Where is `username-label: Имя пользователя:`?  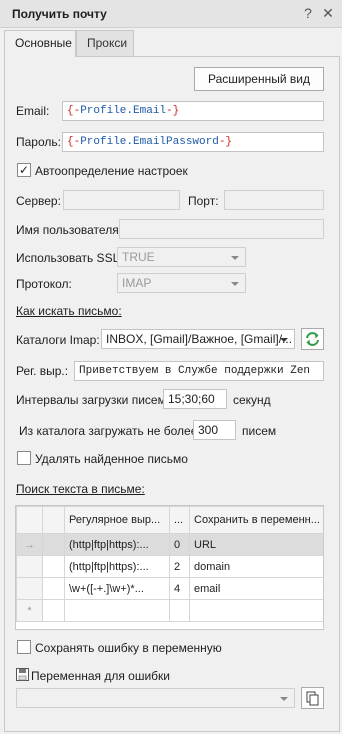 username-label: Имя пользователя: is located at coordinates (69, 230).